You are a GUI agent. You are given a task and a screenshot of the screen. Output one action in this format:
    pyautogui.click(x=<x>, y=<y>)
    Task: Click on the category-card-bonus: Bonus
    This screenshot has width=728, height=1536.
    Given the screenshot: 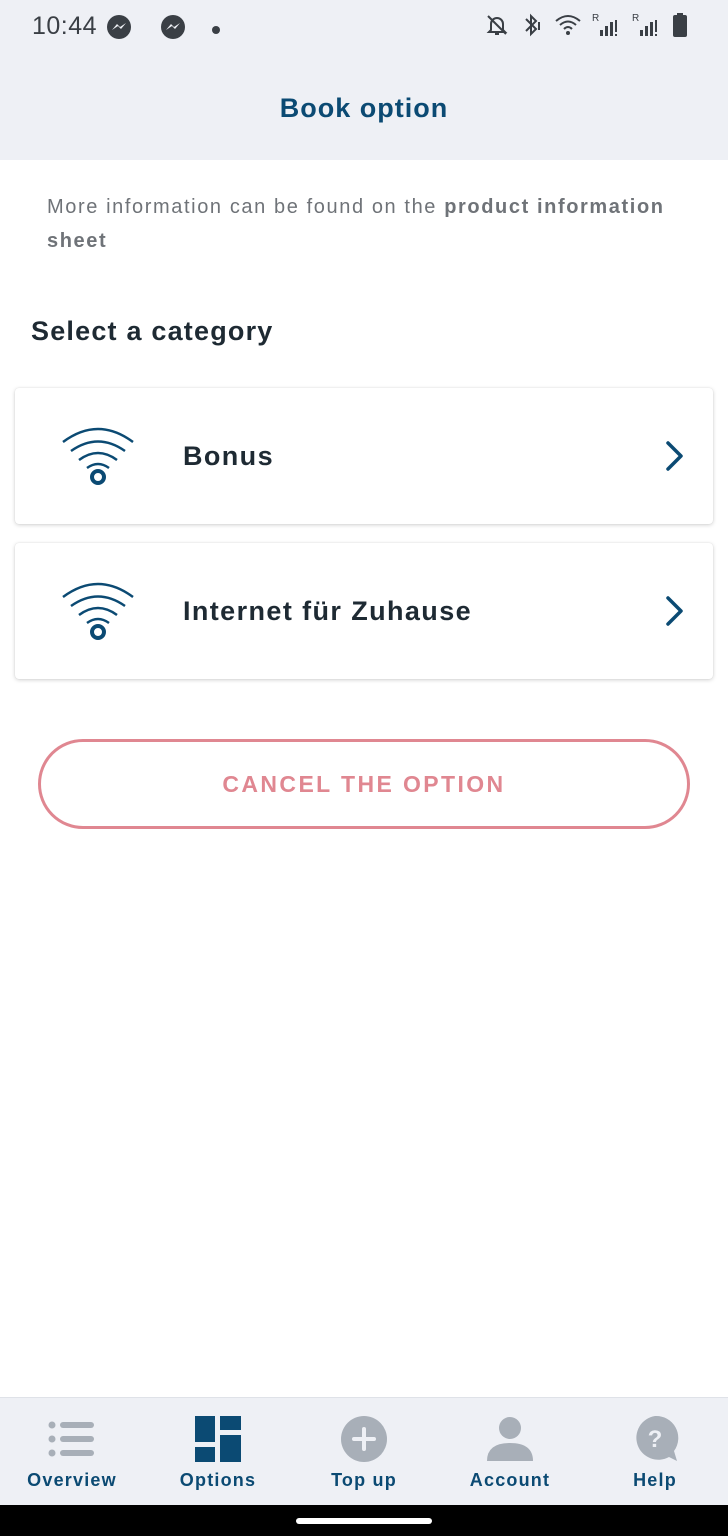 What is the action you would take?
    pyautogui.click(x=364, y=456)
    